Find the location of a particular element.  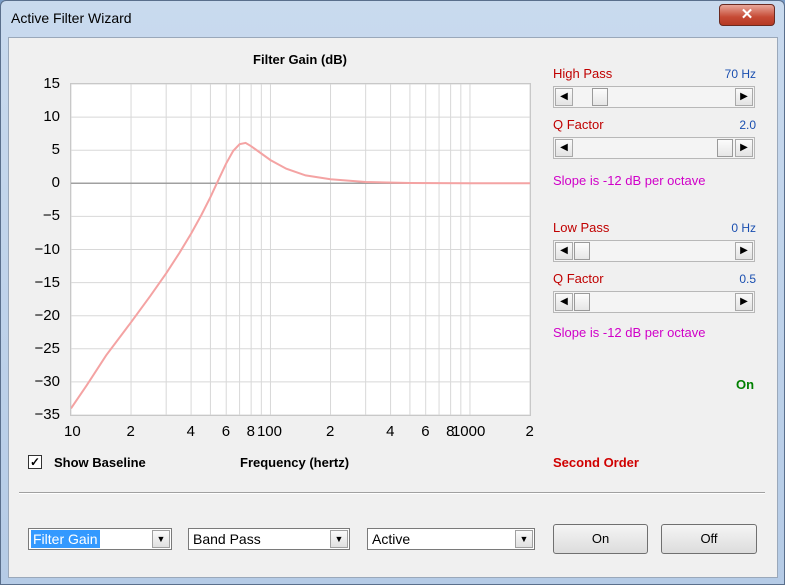

chart-title: Filter Gain (dB) is located at coordinates (300, 59).